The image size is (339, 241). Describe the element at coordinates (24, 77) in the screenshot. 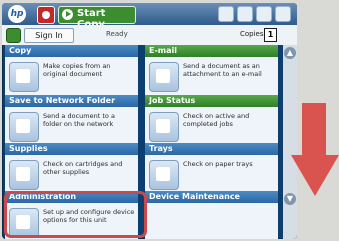

I see `copy-icon` at that location.